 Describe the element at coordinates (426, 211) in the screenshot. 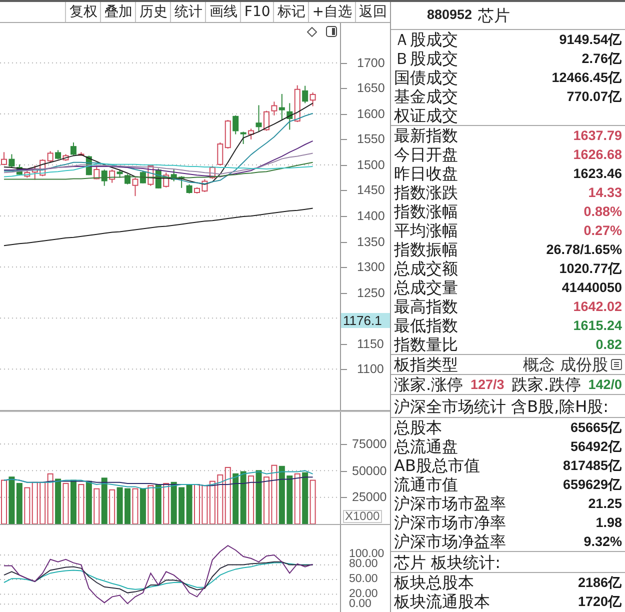

I see `stat-label: 指数涨幅` at that location.